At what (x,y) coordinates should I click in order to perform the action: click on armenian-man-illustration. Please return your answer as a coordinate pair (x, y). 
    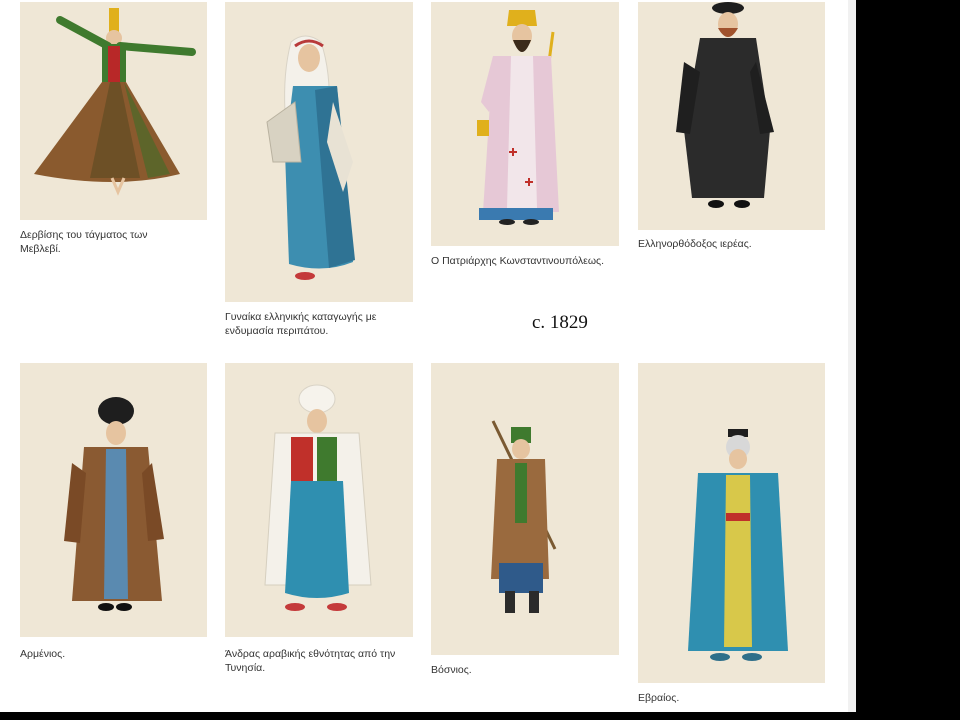
    Looking at the image, I should click on (113, 500).